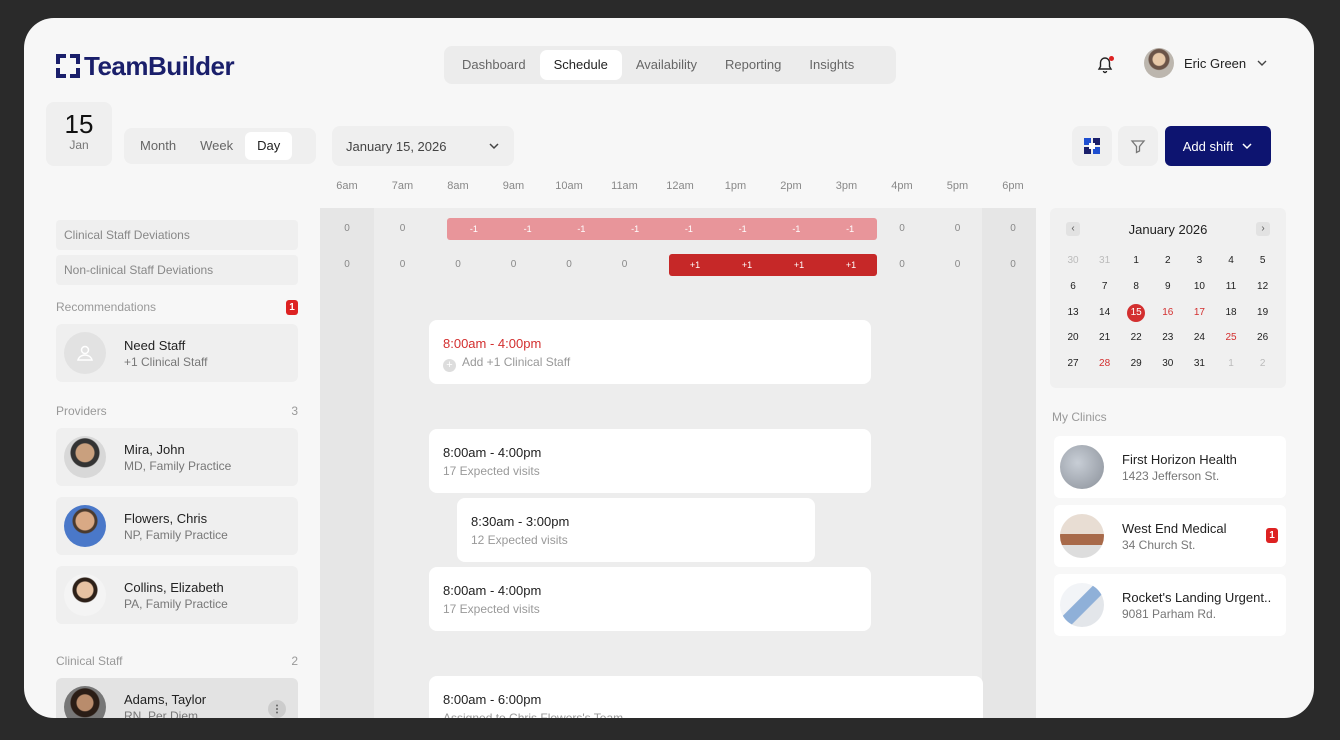  I want to click on notification-bell-icon, so click(1105, 65).